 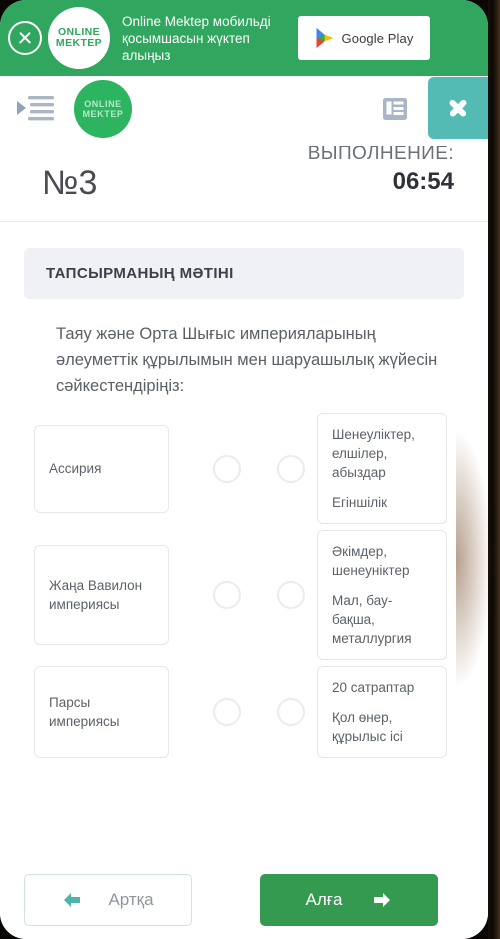 I want to click on app-header: ONLINE MEKTEP, so click(x=244, y=109).